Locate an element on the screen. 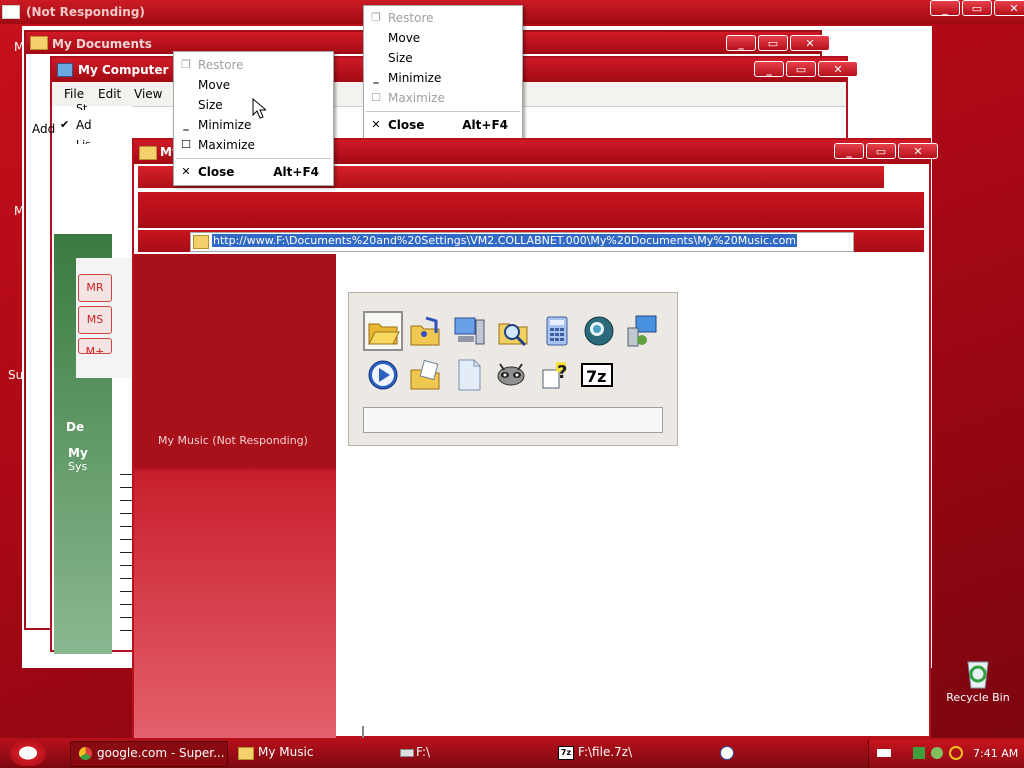 The height and width of the screenshot is (768, 1024). calc-mplus-button: M+ is located at coordinates (95, 346).